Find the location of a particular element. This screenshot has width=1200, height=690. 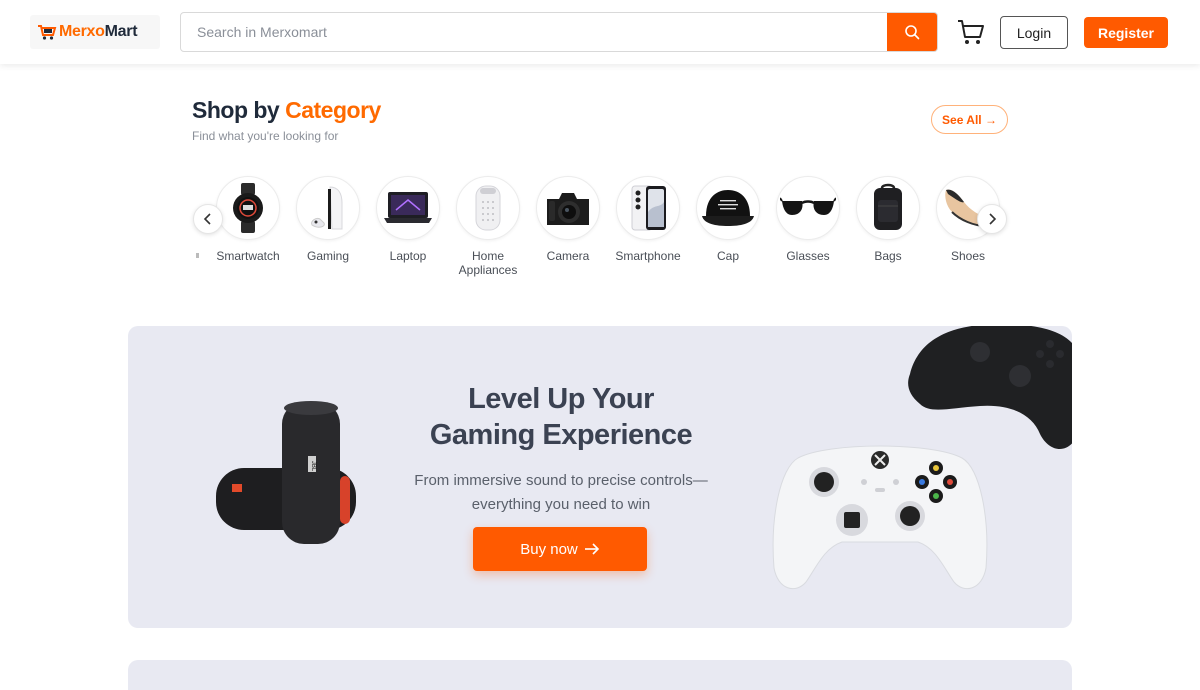

air-purifier-icon is located at coordinates (488, 208).